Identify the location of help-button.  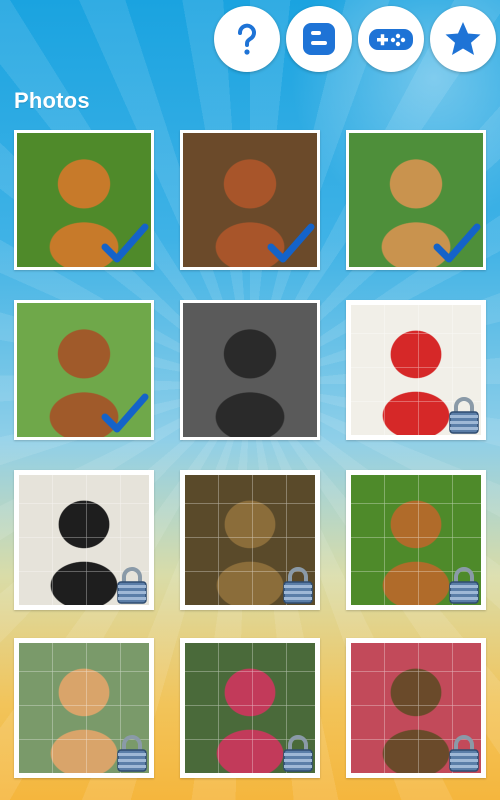
(247, 39).